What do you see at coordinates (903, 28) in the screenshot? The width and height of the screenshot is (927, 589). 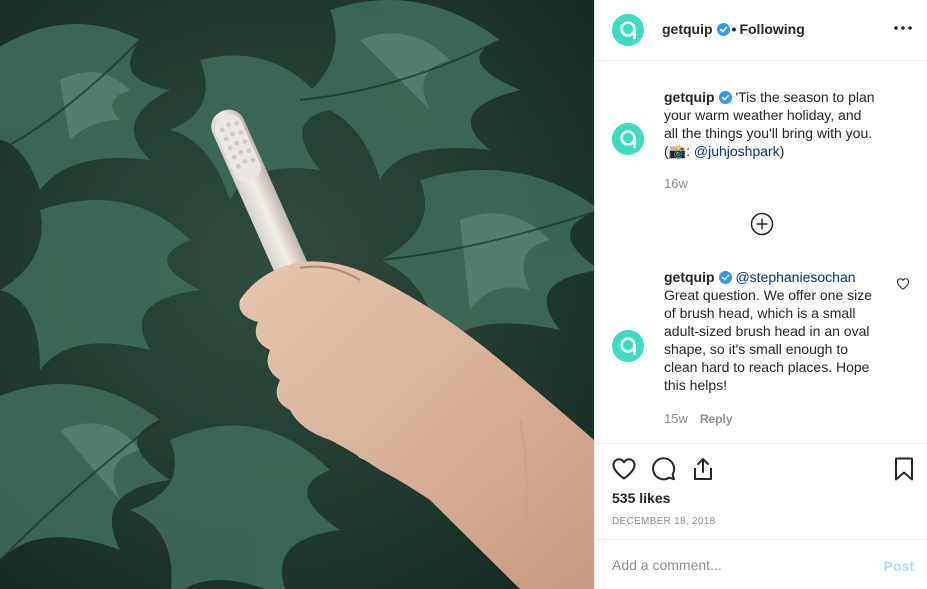 I see `more-horizontal-icon` at bounding box center [903, 28].